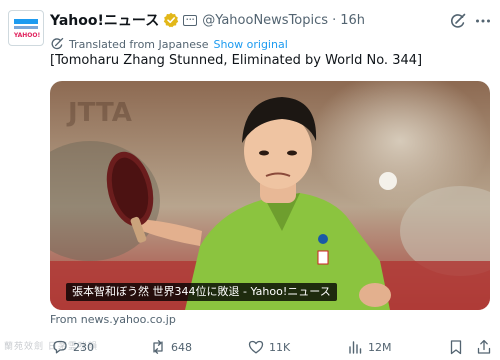 This screenshot has width=500, height=360. What do you see at coordinates (60, 347) in the screenshot?
I see `reply-icon` at bounding box center [60, 347].